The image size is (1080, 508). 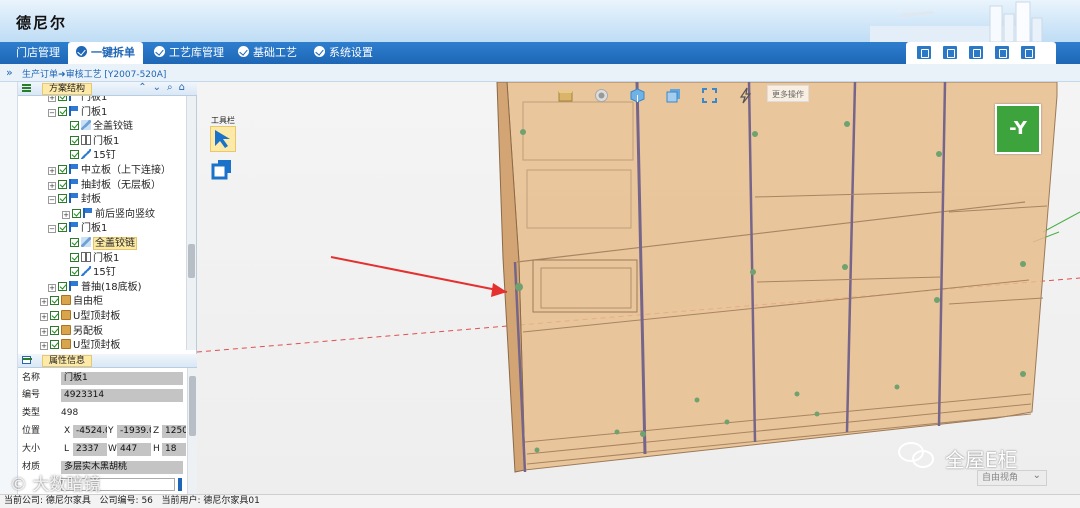 What do you see at coordinates (673, 95) in the screenshot?
I see `layers-icon` at bounding box center [673, 95].